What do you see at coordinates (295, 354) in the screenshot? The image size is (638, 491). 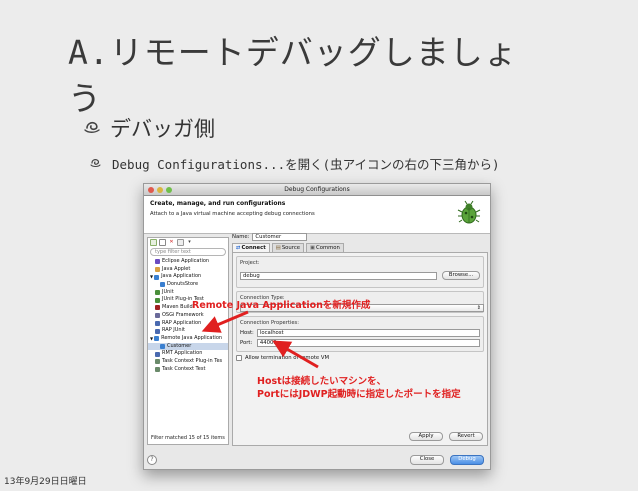 I see `arrow-to-port` at bounding box center [295, 354].